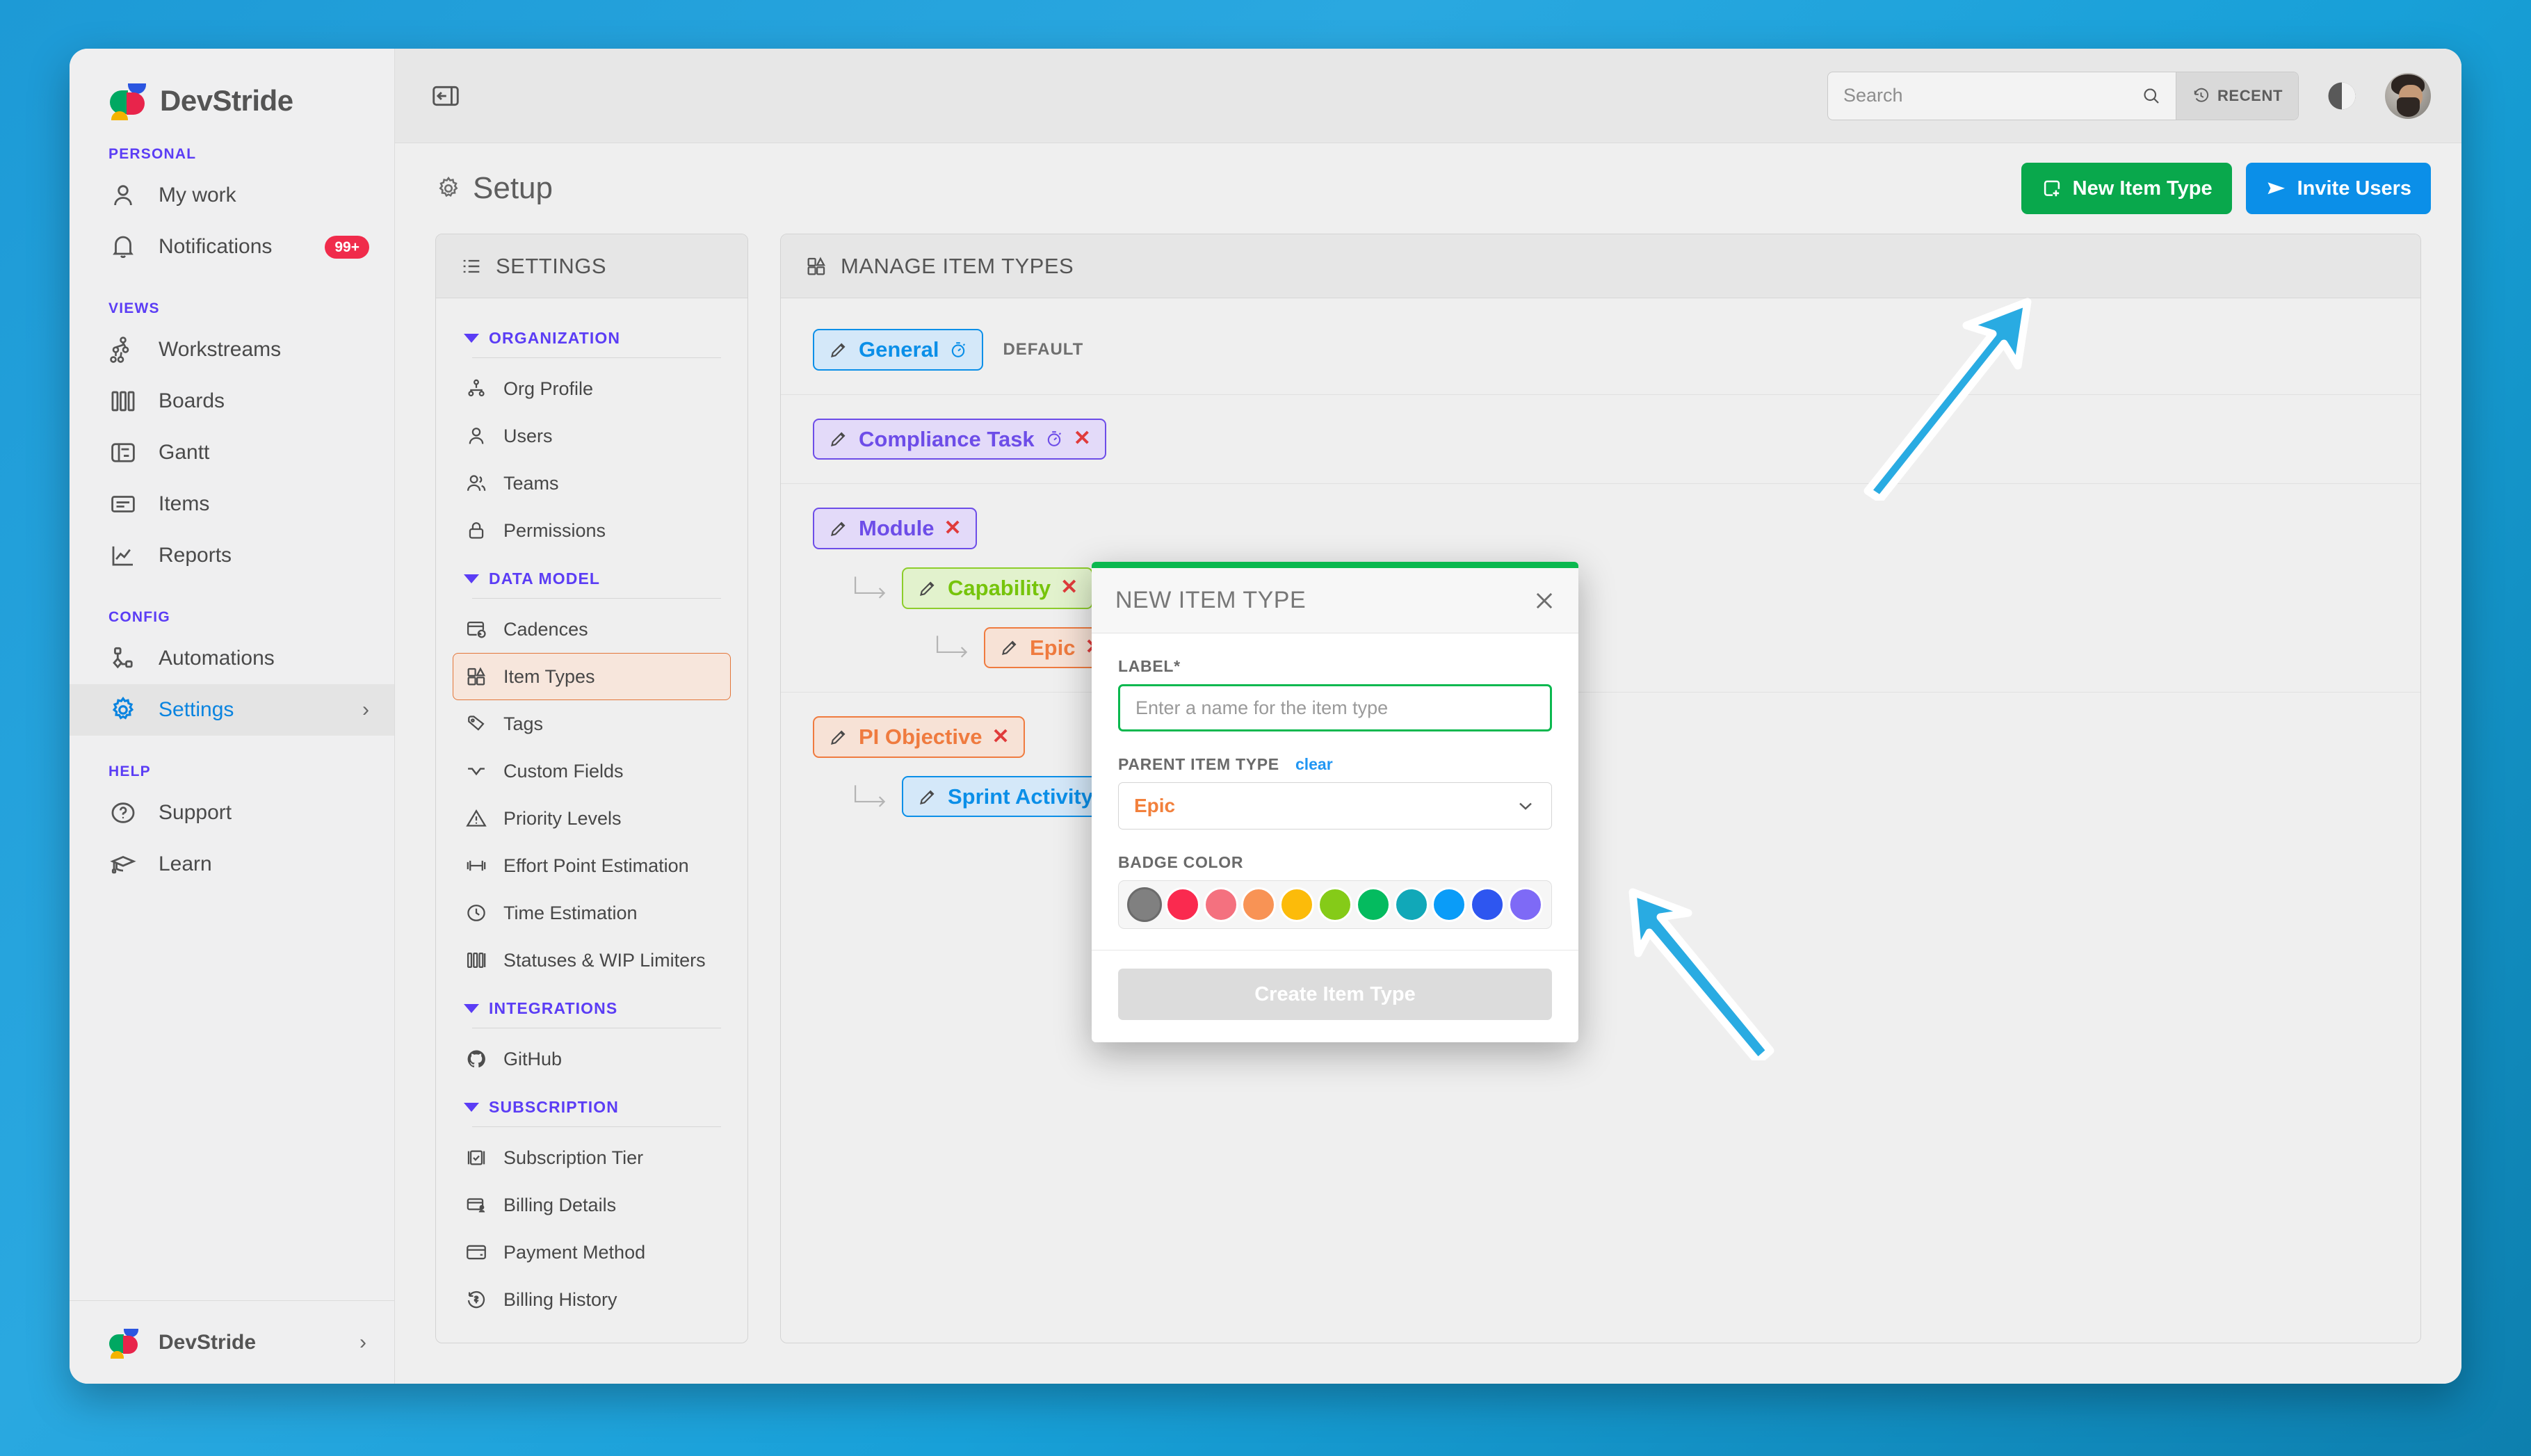  I want to click on settings-item-users: Users, so click(592, 436).